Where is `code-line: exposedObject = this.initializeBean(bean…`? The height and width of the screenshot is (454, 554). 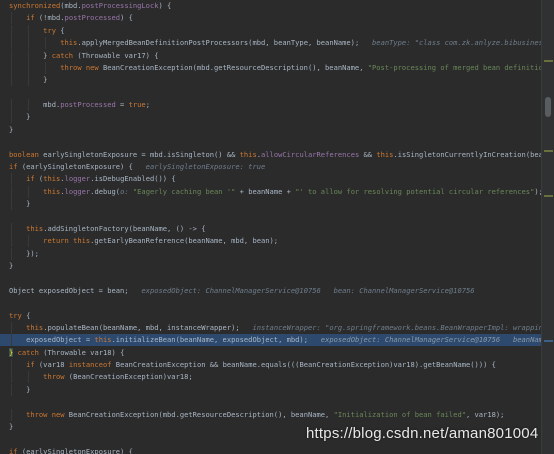
code-line: exposedObject = this.initializeBean(bean… is located at coordinates (270, 340).